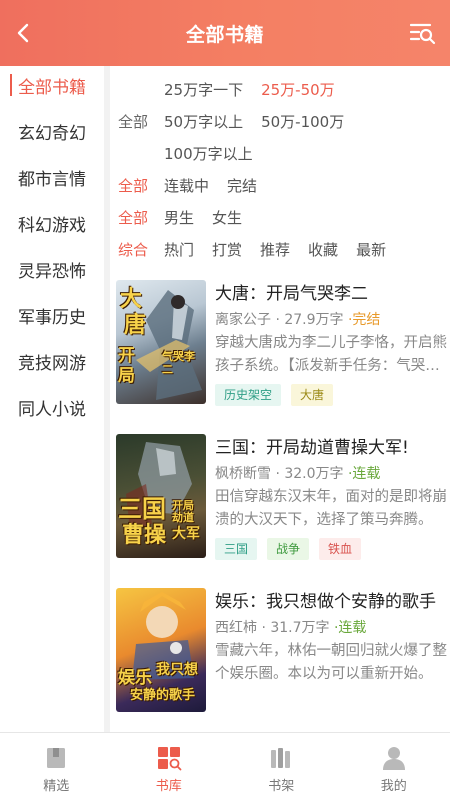 Image resolution: width=450 pixels, height=800 pixels. I want to click on cover-title-3: 大军, so click(186, 534).